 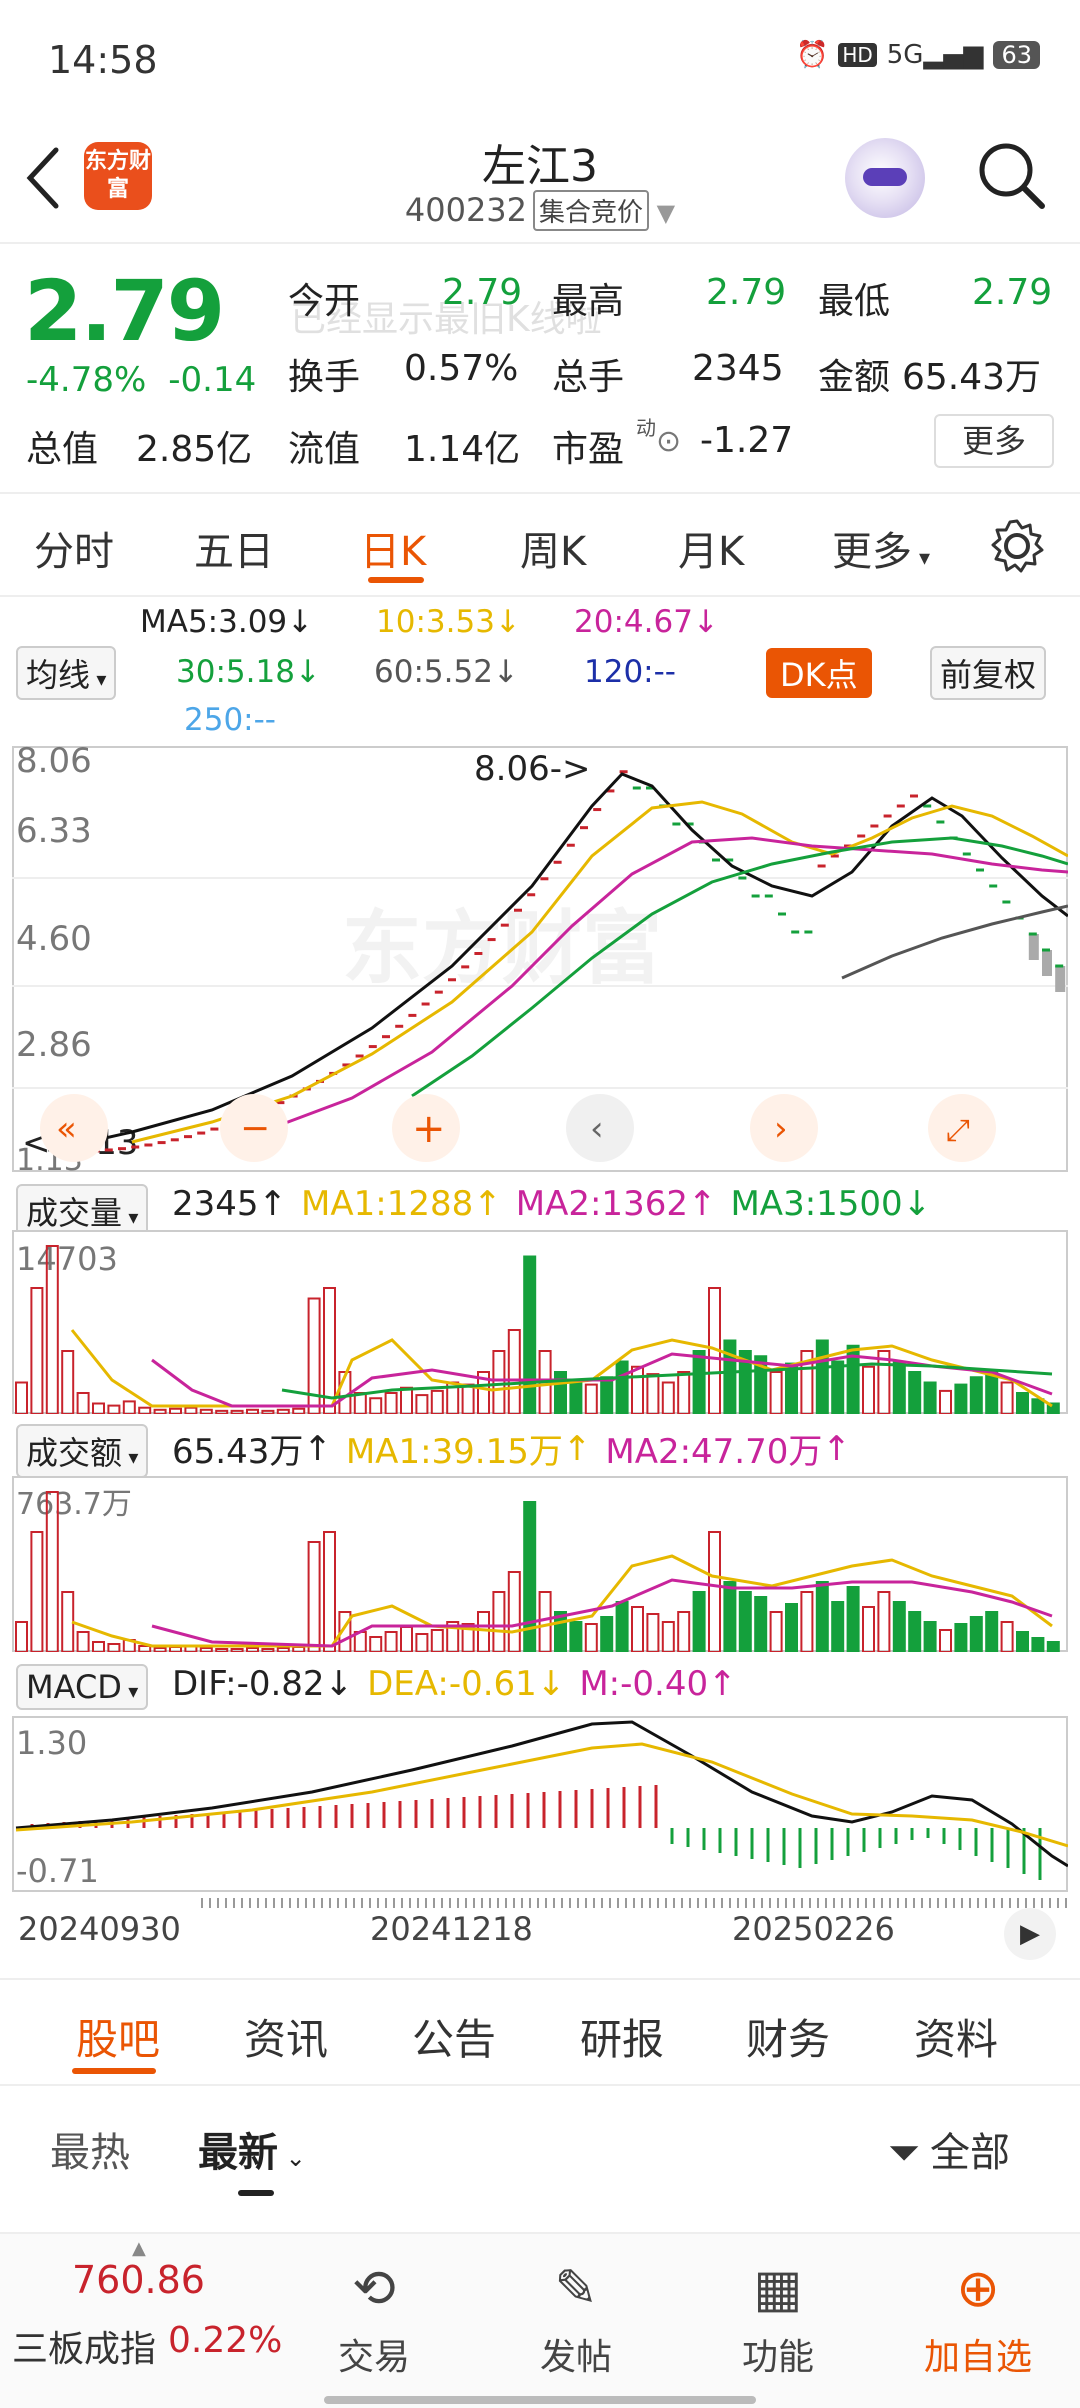 I want to click on post-button: ✎ 发帖, so click(x=576, y=2317).